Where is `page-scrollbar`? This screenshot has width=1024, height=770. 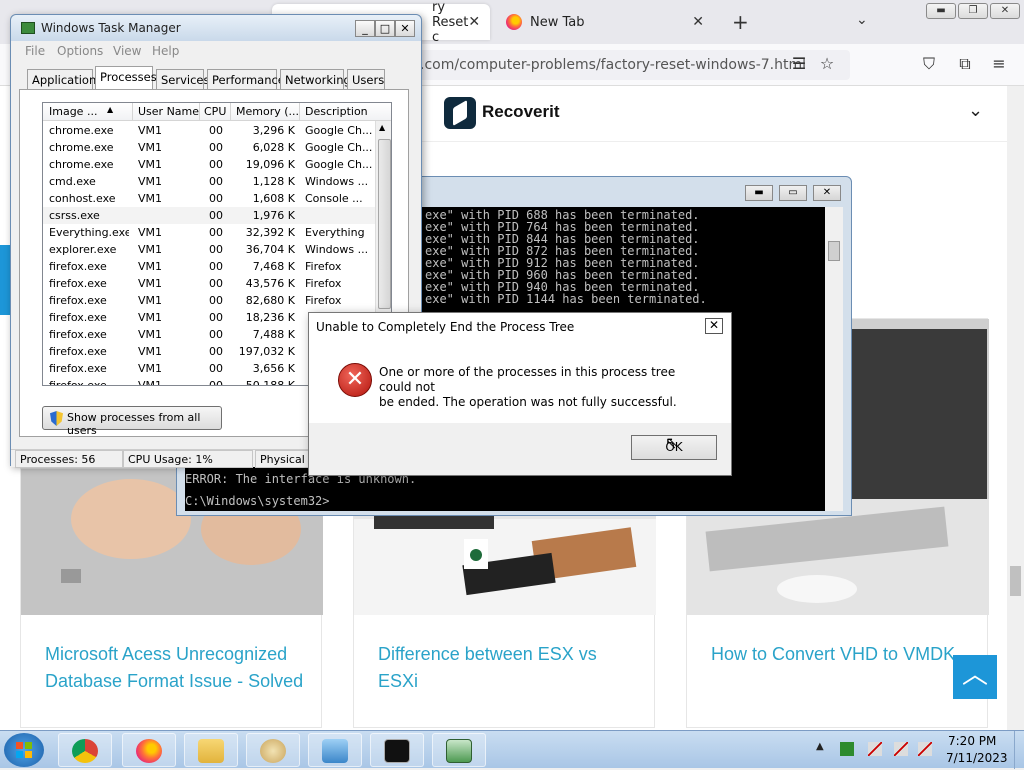 page-scrollbar is located at coordinates (1015, 408).